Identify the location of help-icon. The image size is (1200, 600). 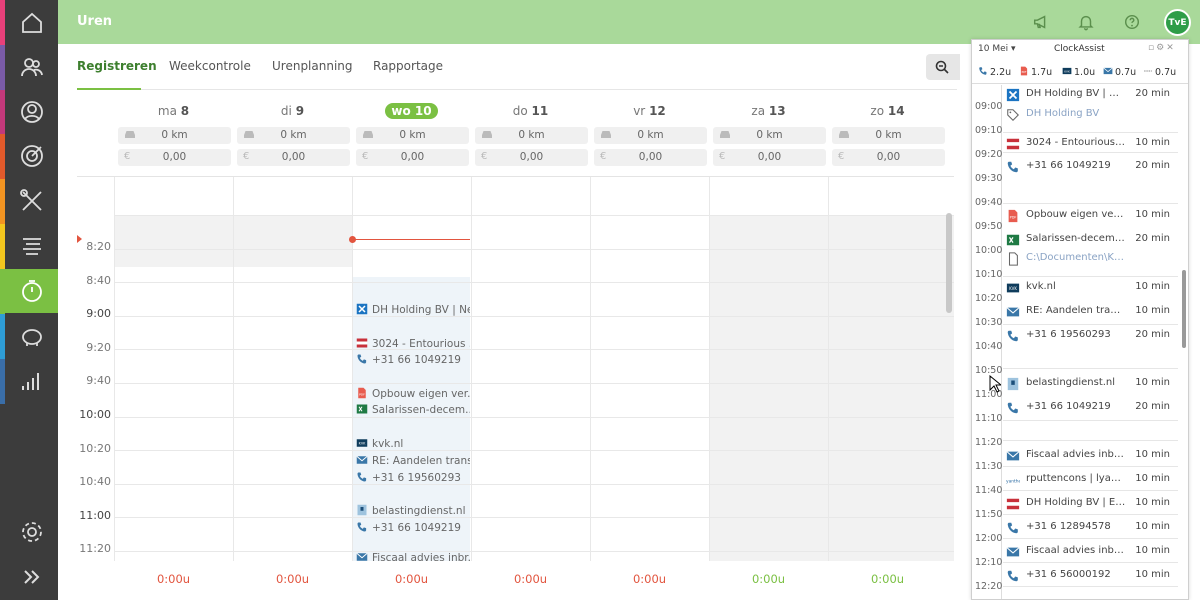
(1132, 22).